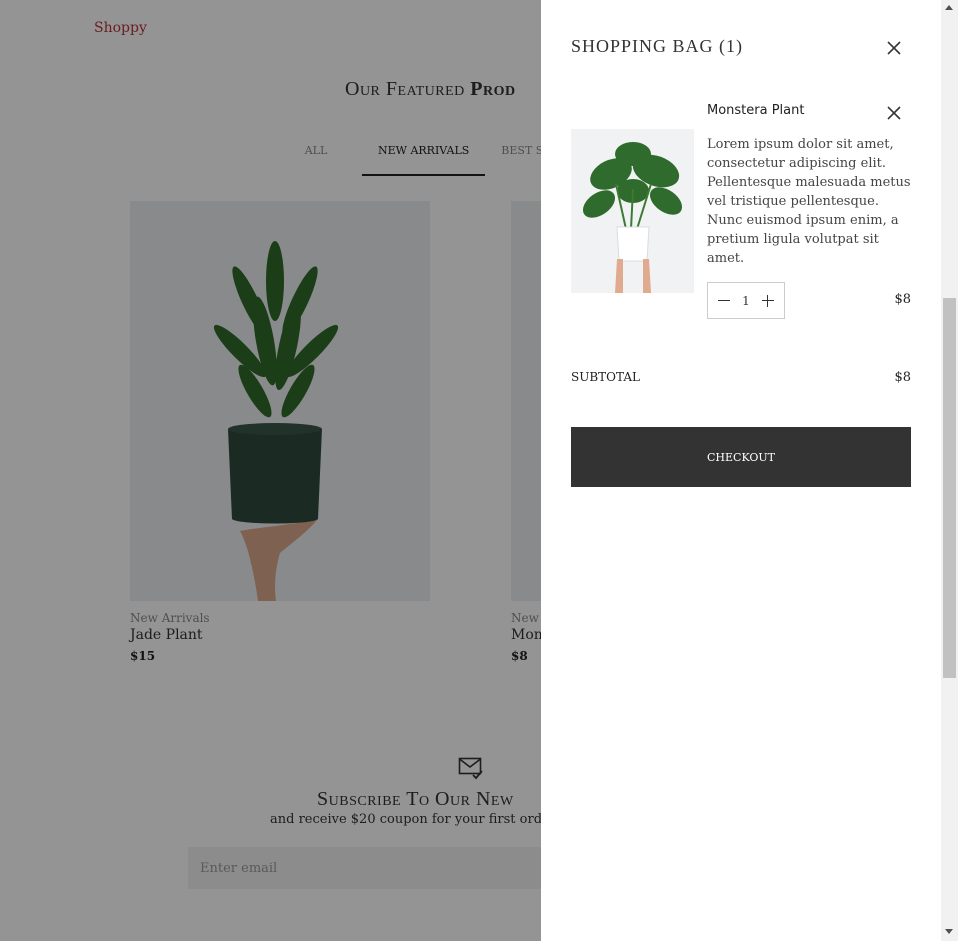 The width and height of the screenshot is (958, 941). What do you see at coordinates (902, 299) in the screenshot?
I see `cart-item-price: $8` at bounding box center [902, 299].